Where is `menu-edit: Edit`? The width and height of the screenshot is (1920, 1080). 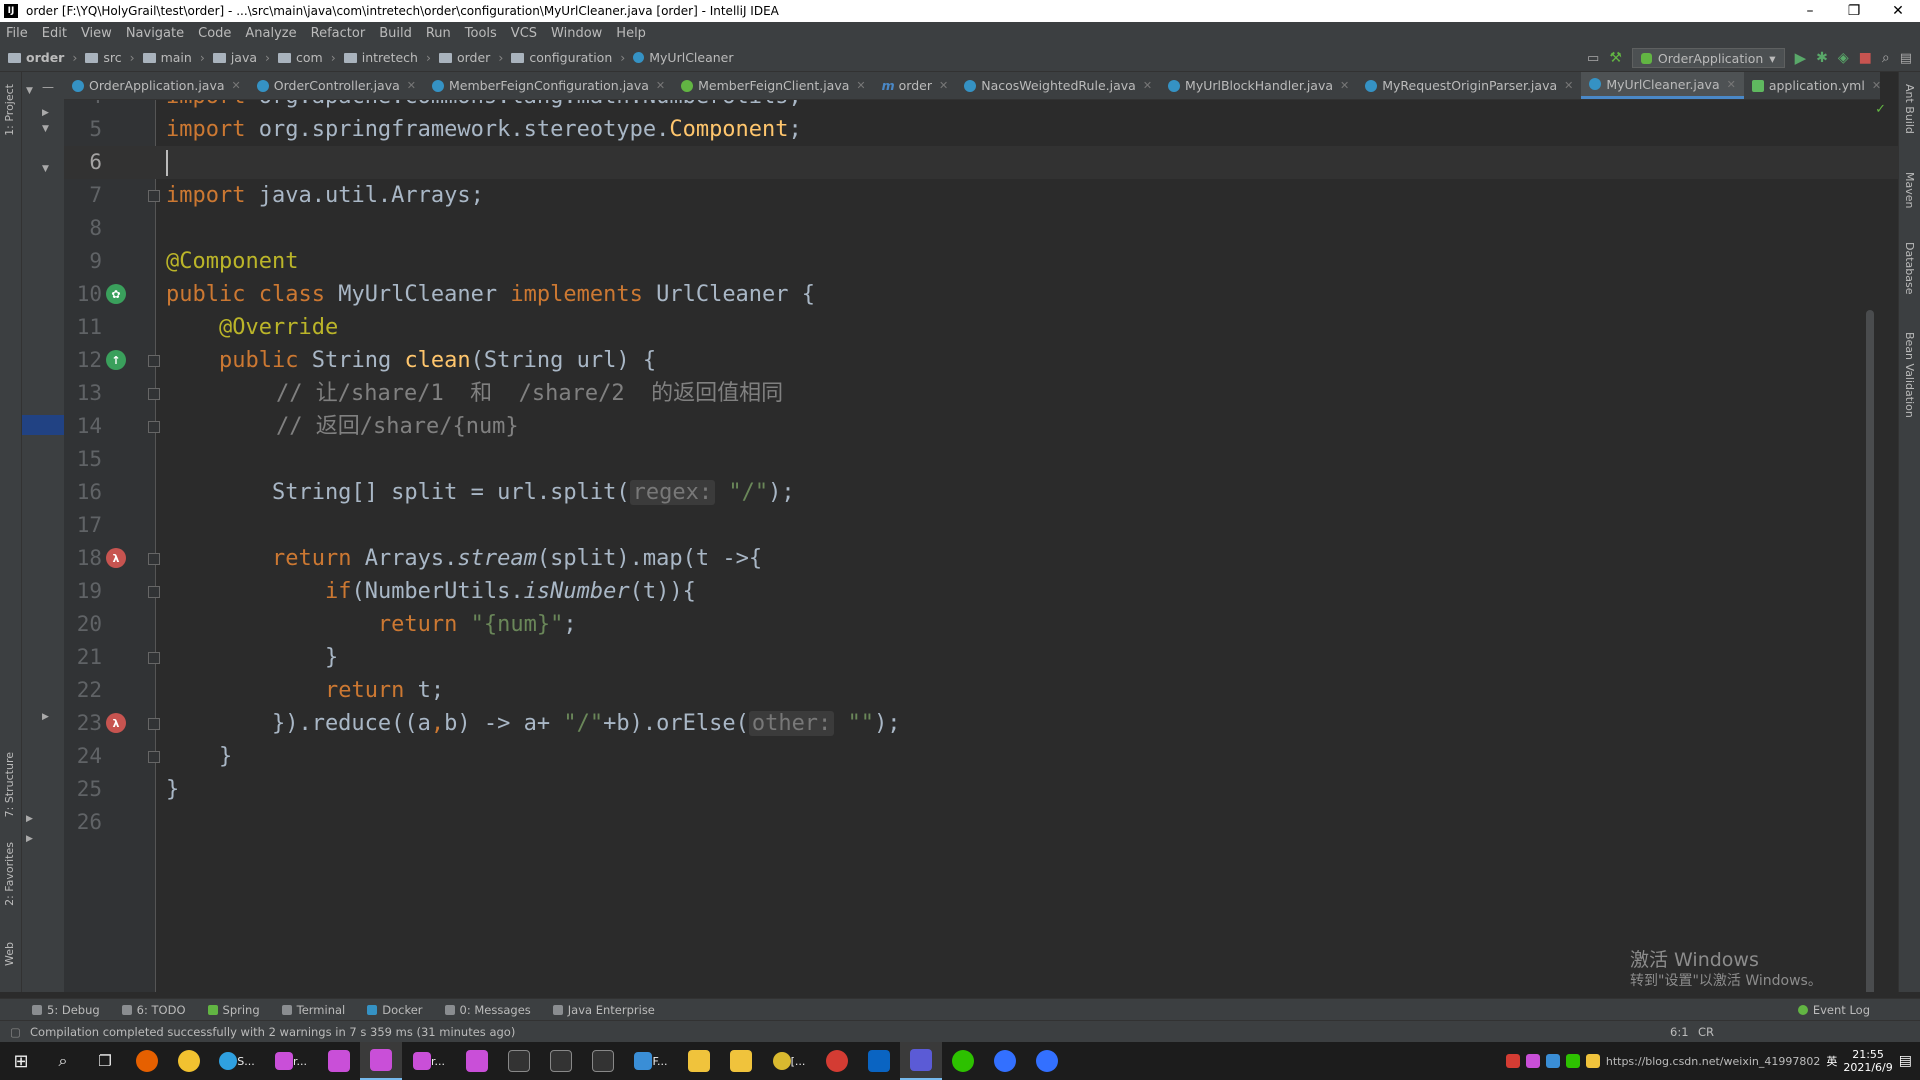 menu-edit: Edit is located at coordinates (54, 33).